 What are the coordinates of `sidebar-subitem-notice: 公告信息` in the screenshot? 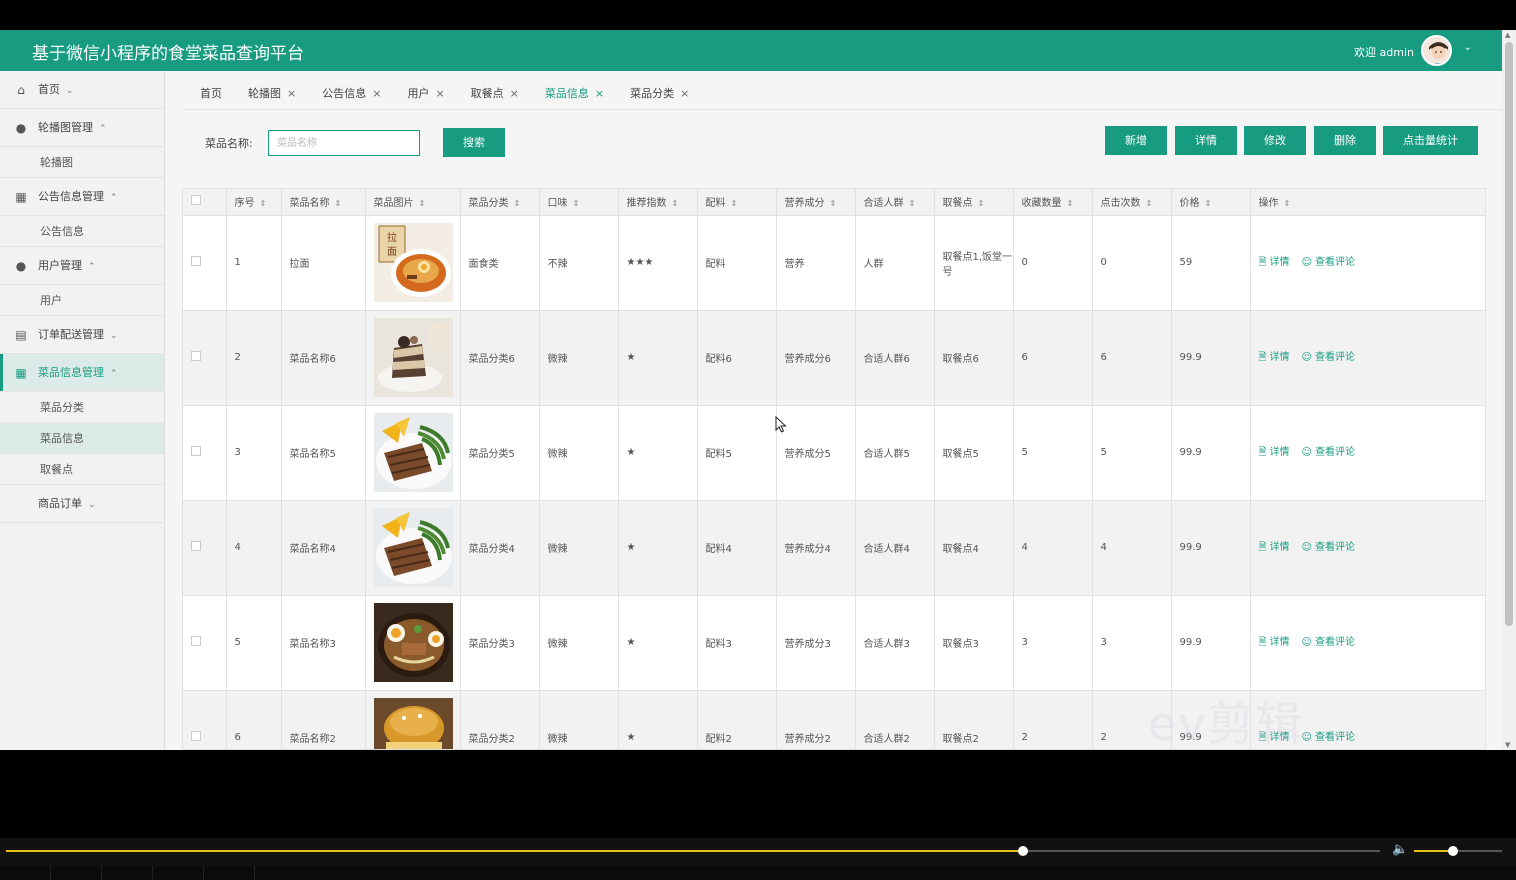 It's located at (82, 231).